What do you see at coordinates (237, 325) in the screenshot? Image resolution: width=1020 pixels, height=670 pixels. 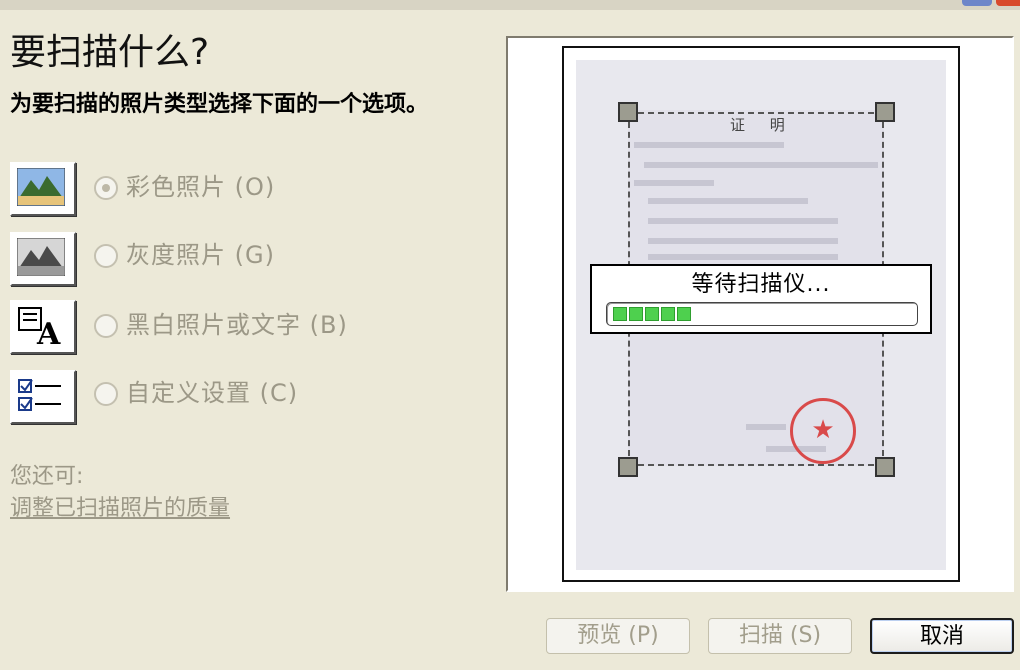 I see `black-white-label: 黑白照片或文字 (B)` at bounding box center [237, 325].